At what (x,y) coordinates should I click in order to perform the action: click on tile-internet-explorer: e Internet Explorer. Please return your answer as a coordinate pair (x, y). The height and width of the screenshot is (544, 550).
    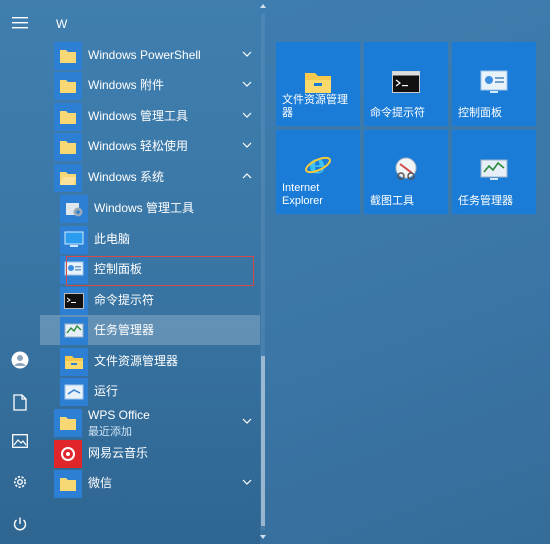
    Looking at the image, I should click on (318, 172).